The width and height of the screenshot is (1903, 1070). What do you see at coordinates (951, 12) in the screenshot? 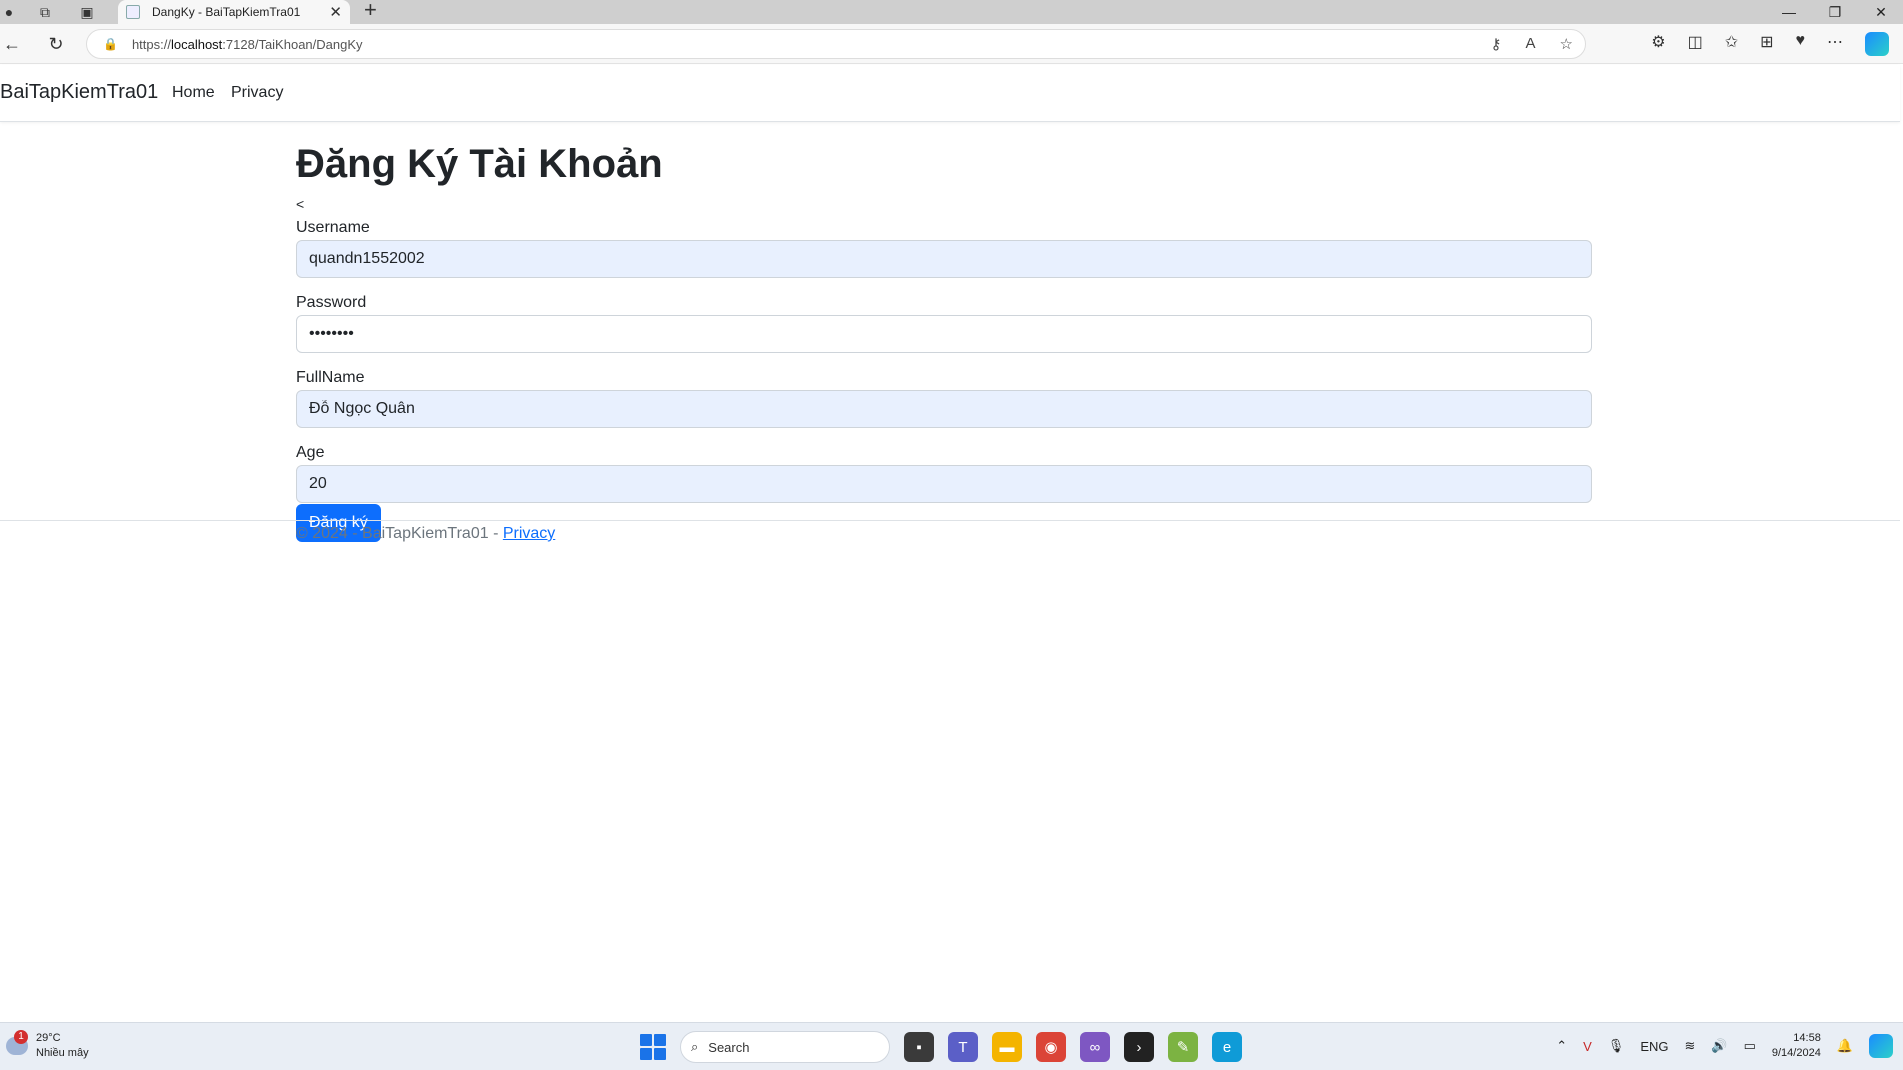
I see `browser-tab-bar: ● ⧉ ▣ DangKy - BaiTapKiemTra01 ✕ + — ❐ ✕` at bounding box center [951, 12].